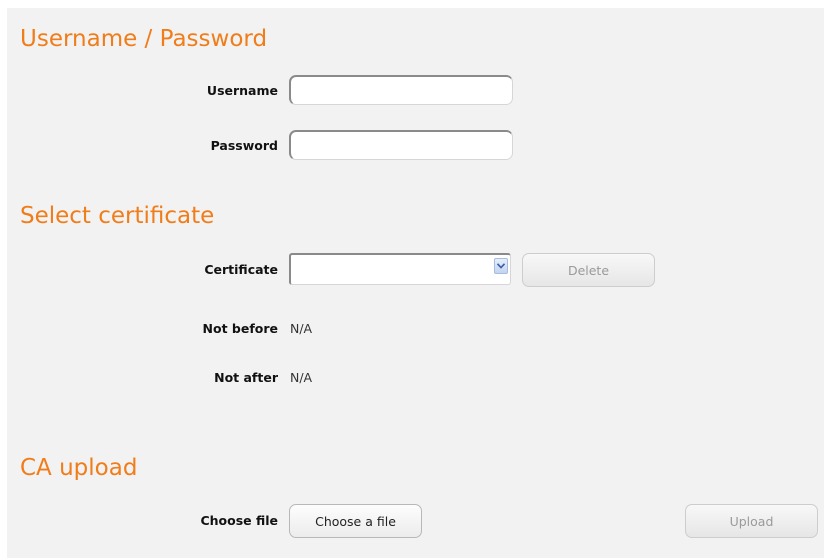 This screenshot has width=824, height=558. I want to click on upload-button: Upload, so click(751, 521).